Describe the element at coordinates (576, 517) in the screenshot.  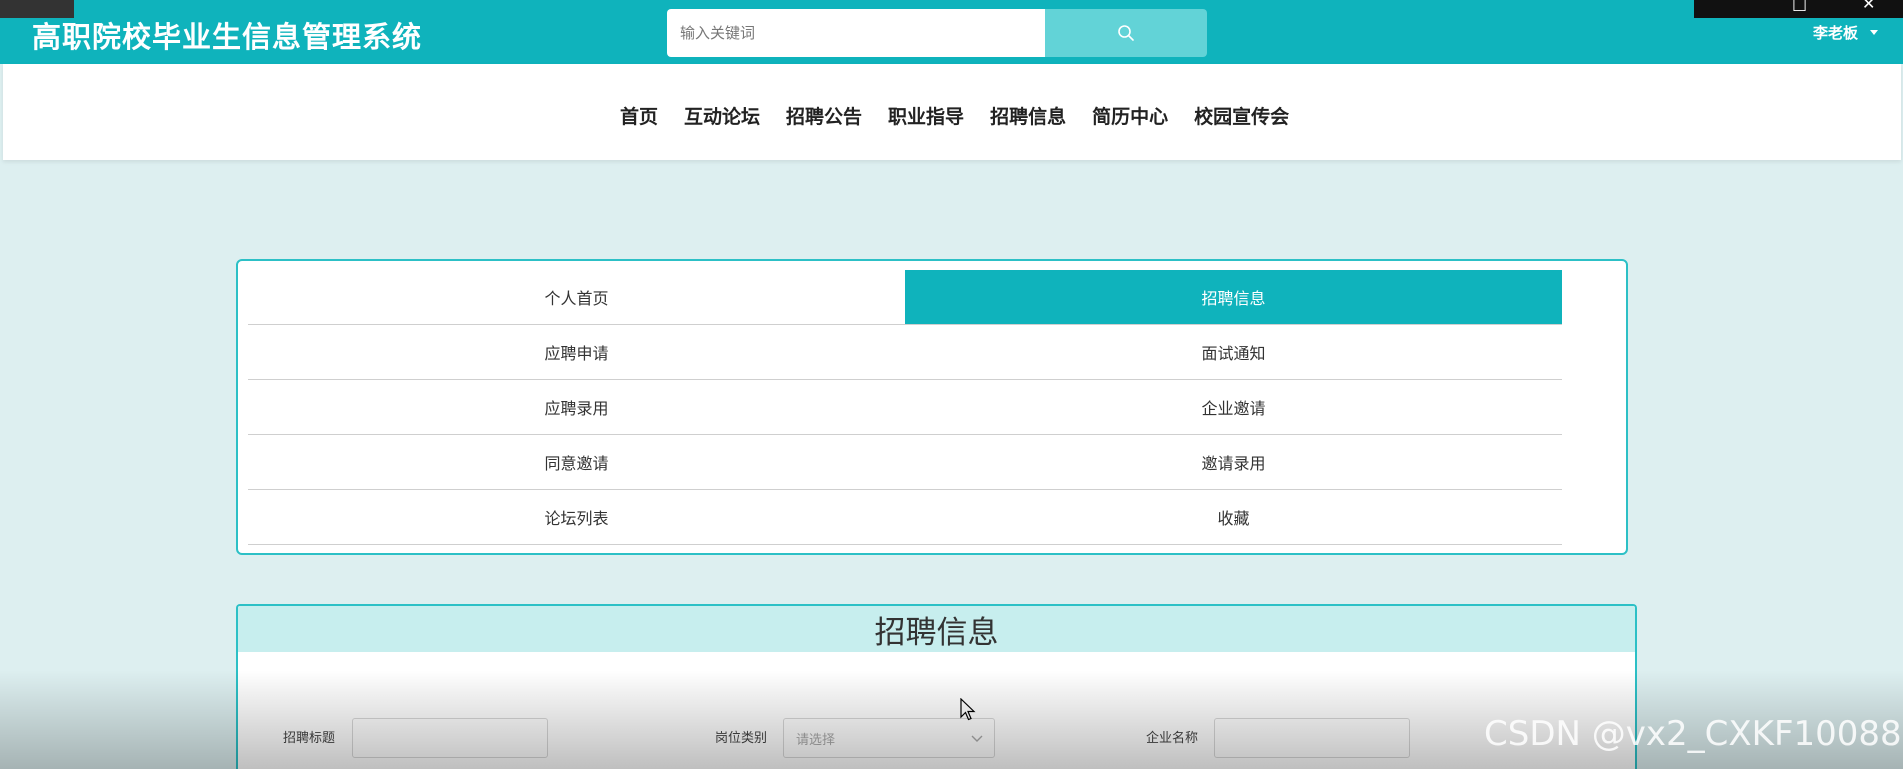
I see `menu-item-forum-list: 论坛列表` at that location.